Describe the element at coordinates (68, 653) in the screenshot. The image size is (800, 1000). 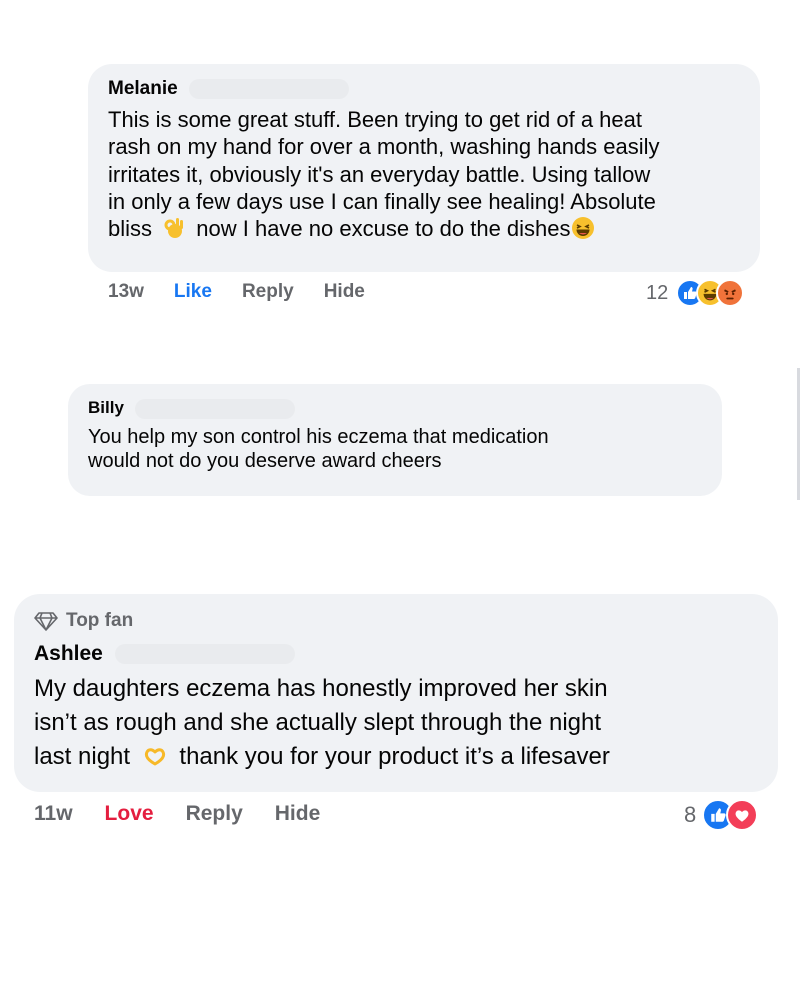
I see `comment-author: Ashlee` at that location.